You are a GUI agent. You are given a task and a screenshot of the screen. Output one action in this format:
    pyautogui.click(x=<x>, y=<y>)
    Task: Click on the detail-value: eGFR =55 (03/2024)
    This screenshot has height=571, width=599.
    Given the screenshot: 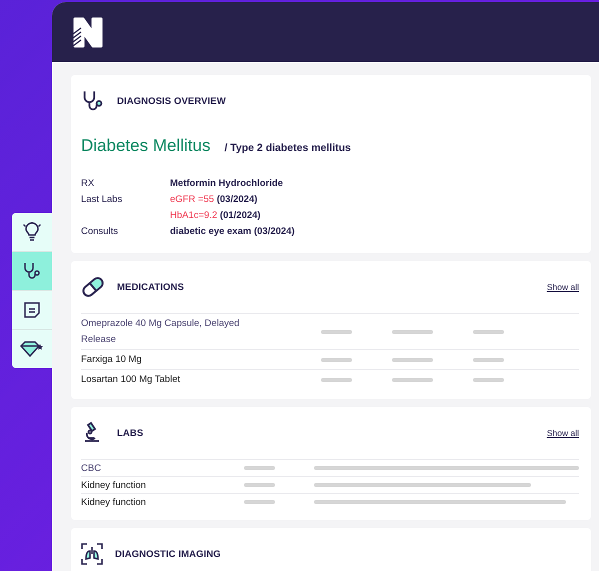 What is the action you would take?
    pyautogui.click(x=214, y=199)
    